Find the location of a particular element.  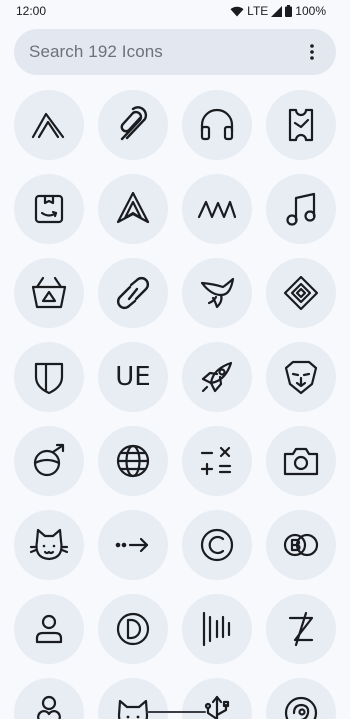

wave-m-icon is located at coordinates (217, 209).